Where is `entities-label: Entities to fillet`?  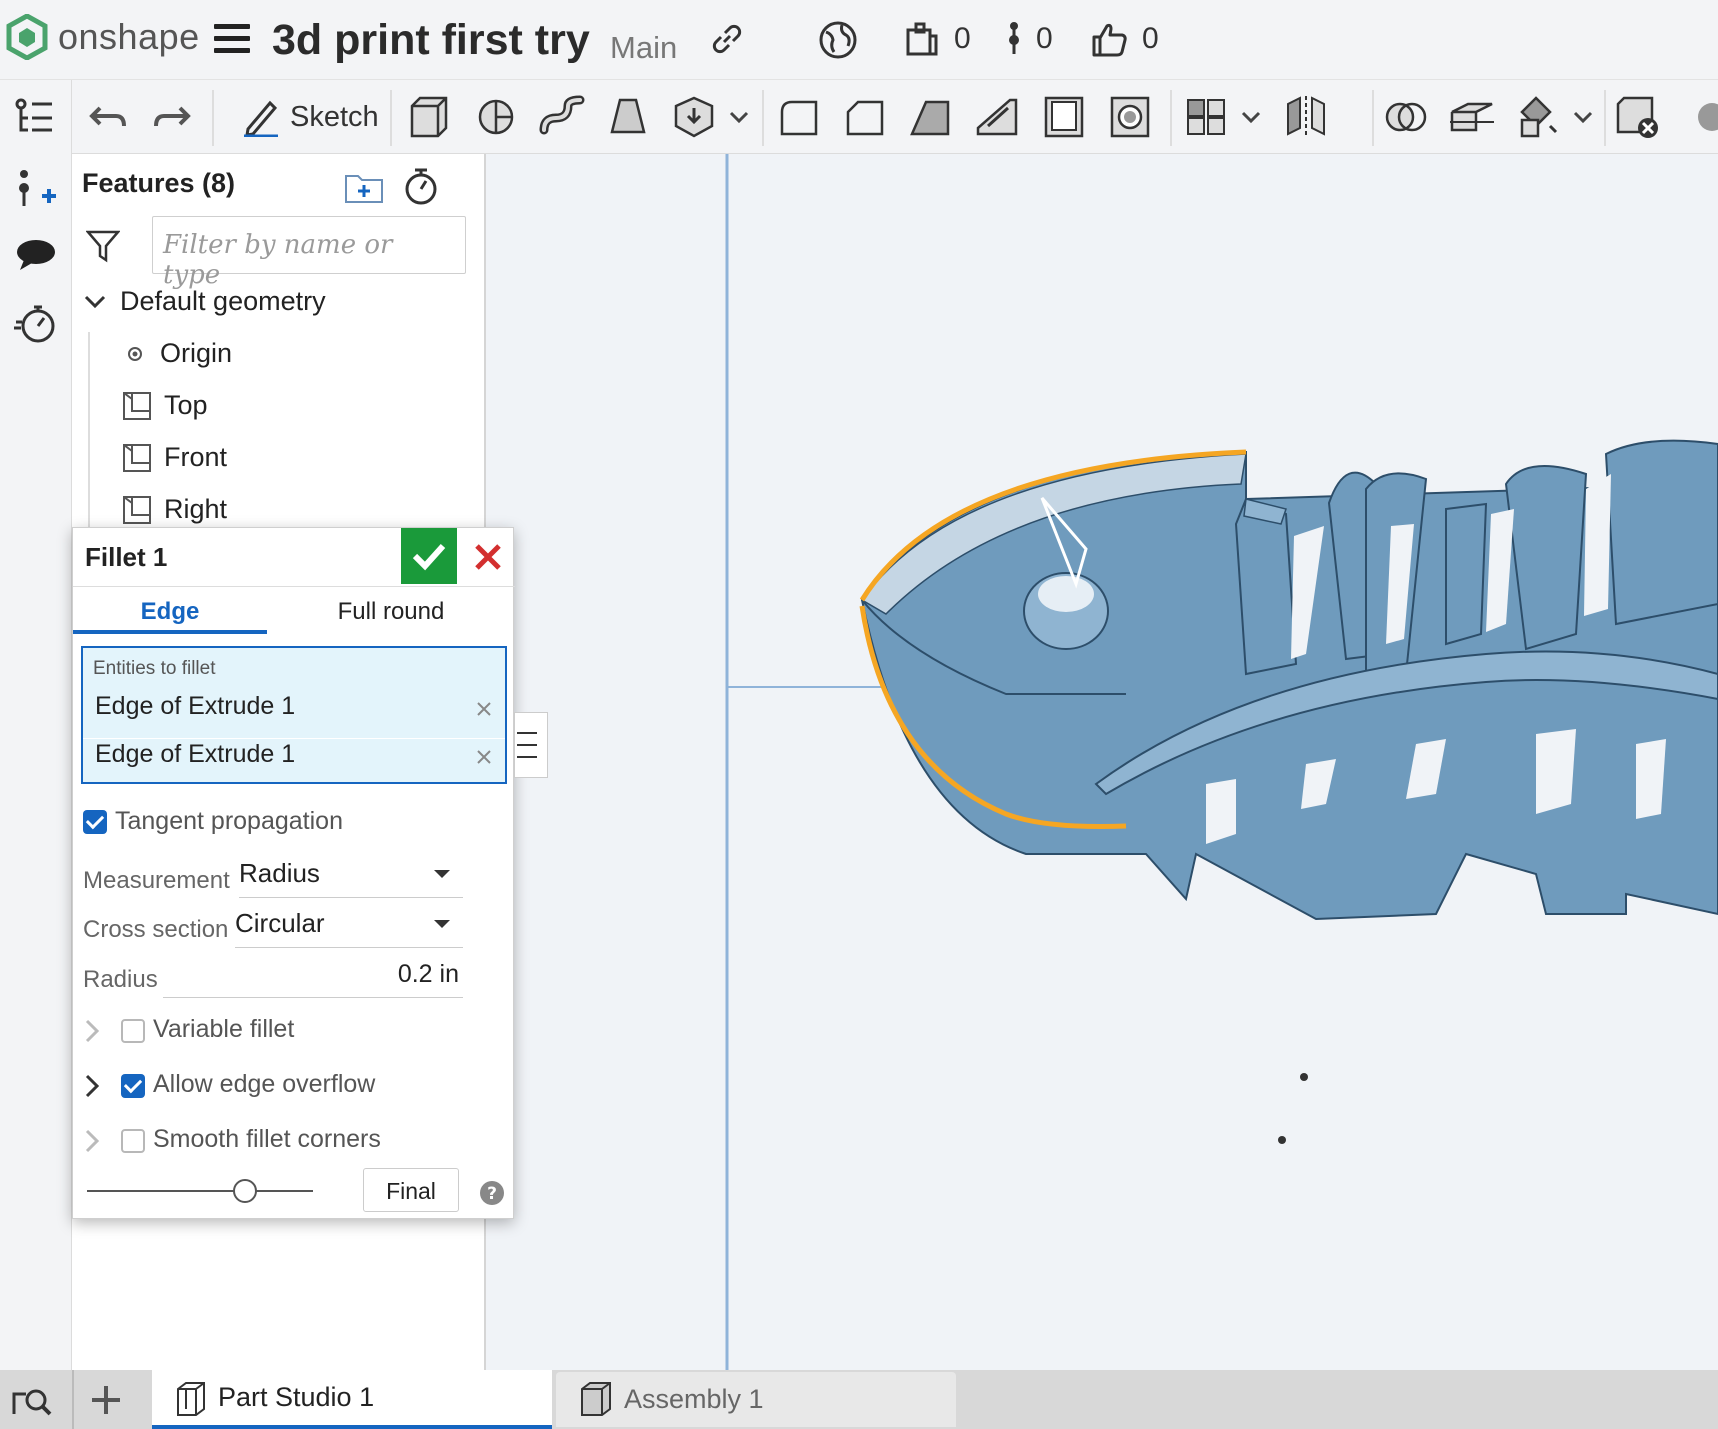 entities-label: Entities to fillet is located at coordinates (154, 668).